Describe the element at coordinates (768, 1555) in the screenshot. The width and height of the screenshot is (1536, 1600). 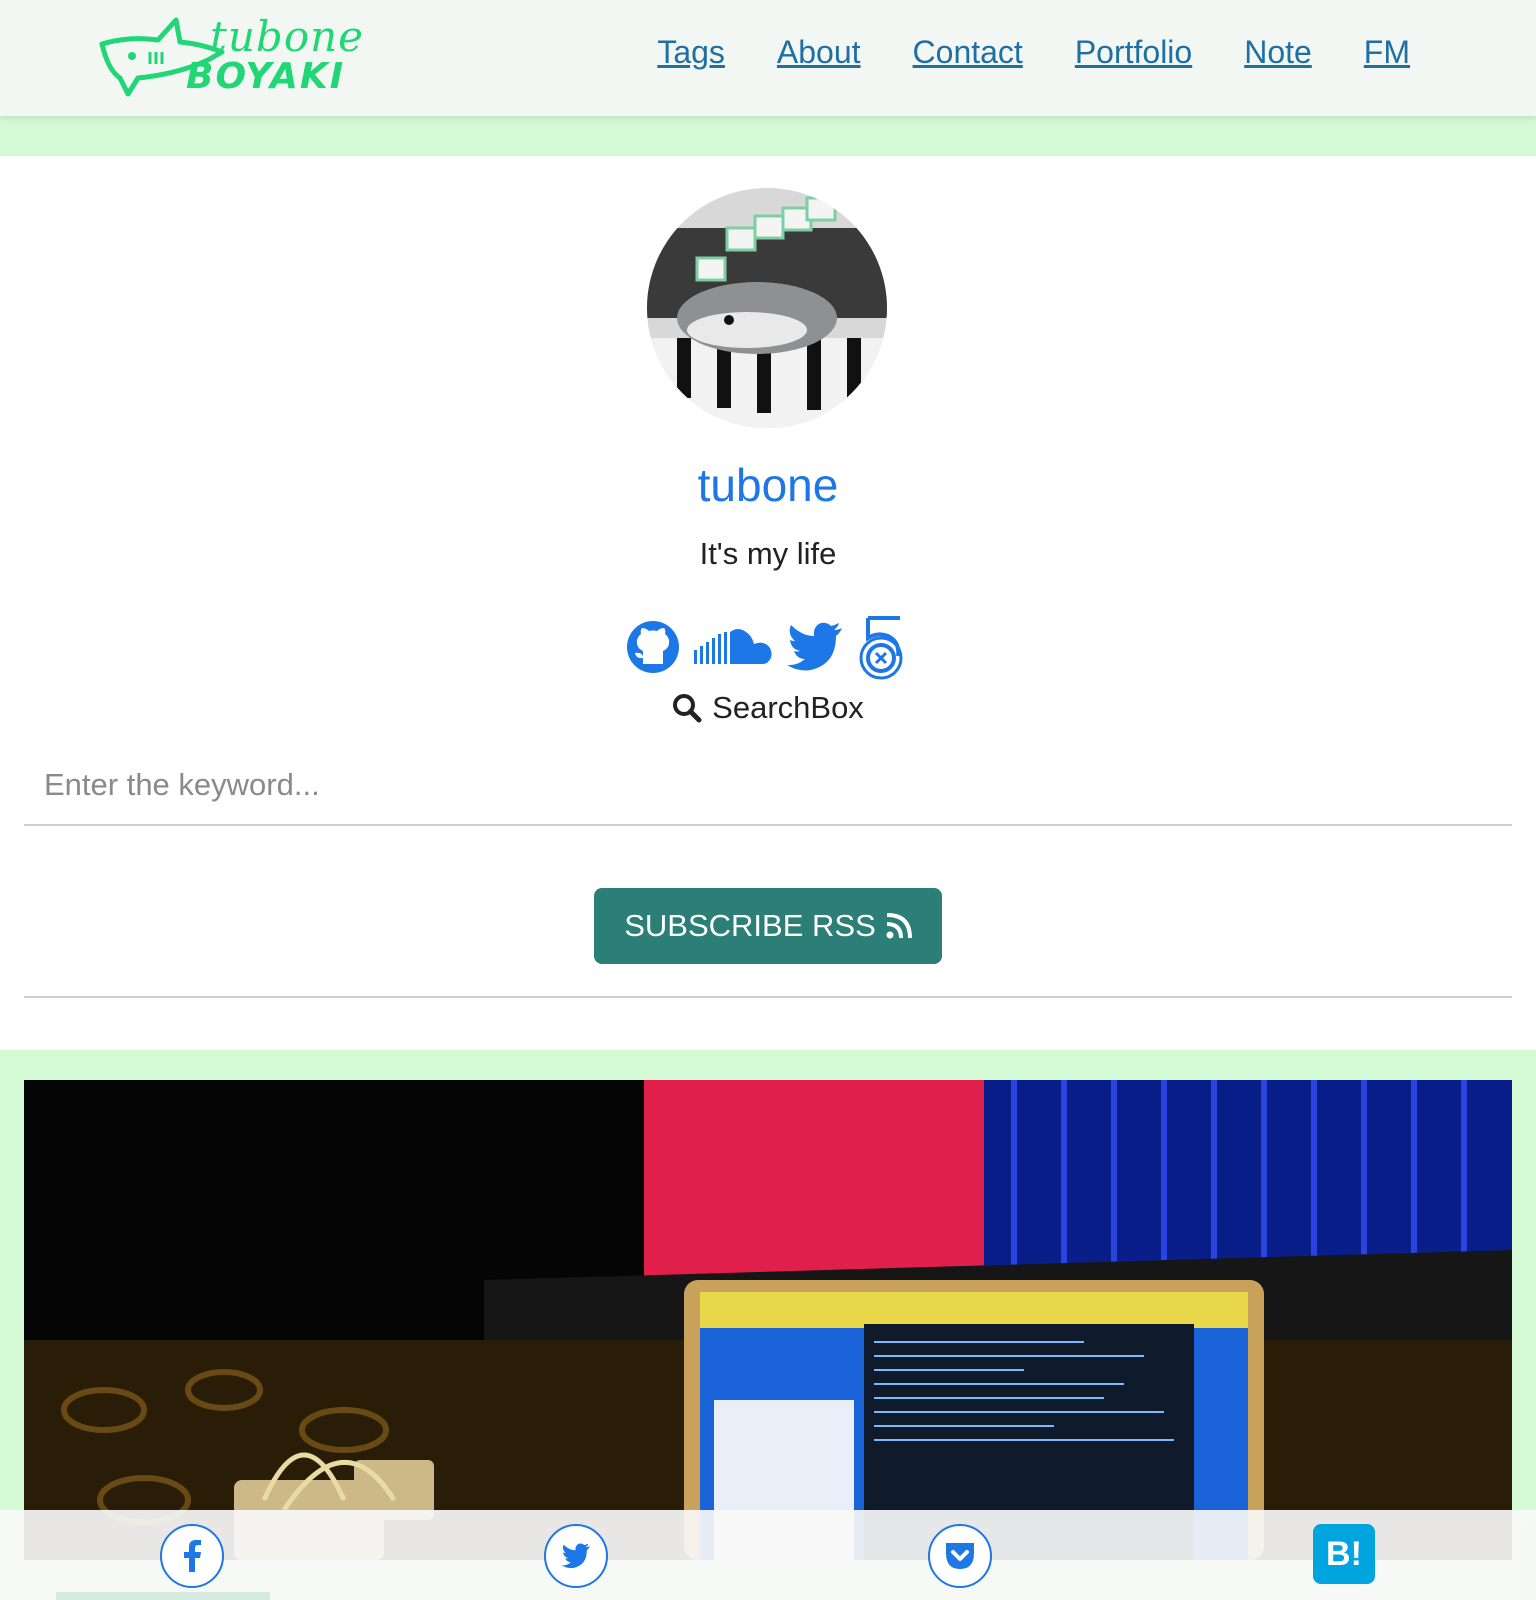
I see `share-bar: B!` at that location.